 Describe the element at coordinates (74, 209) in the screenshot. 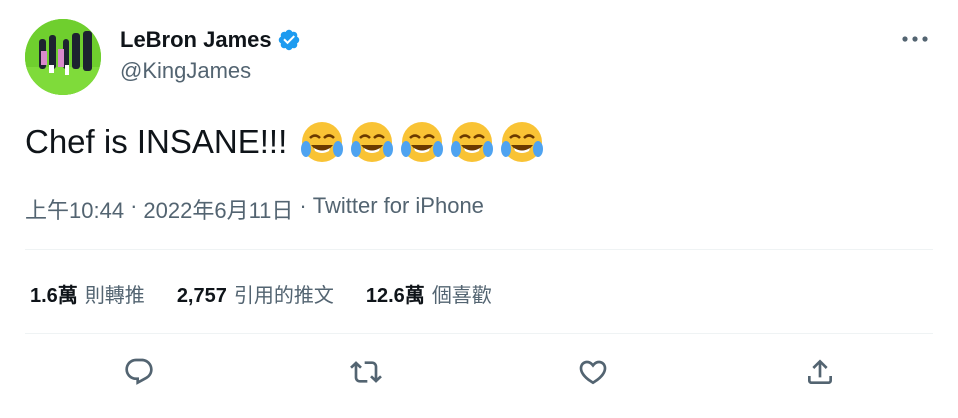

I see `tweet-time: 上午10:44` at that location.